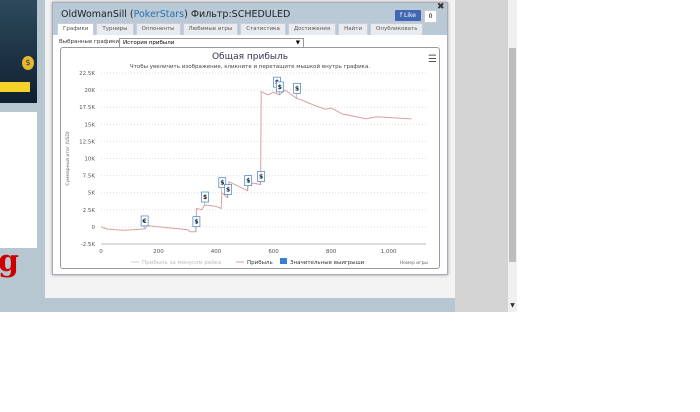  Describe the element at coordinates (216, 252) in the screenshot. I see `x-tick-label: 400` at that location.